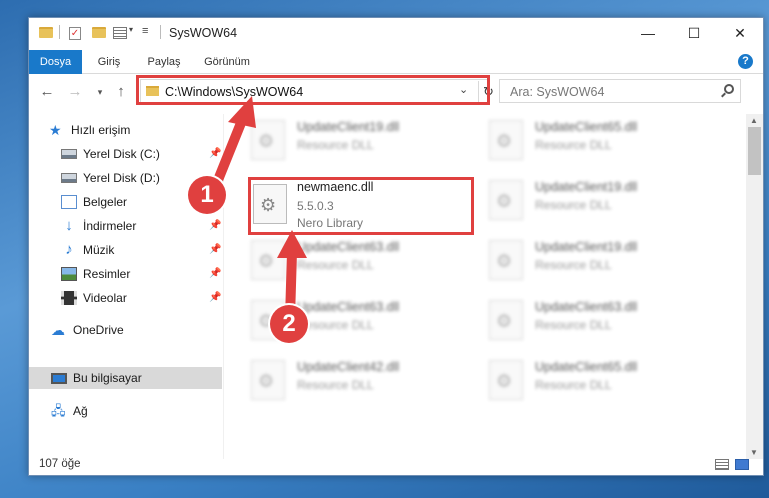  What do you see at coordinates (348, 367) in the screenshot?
I see `file-name: UpdateClient42.dll` at bounding box center [348, 367].